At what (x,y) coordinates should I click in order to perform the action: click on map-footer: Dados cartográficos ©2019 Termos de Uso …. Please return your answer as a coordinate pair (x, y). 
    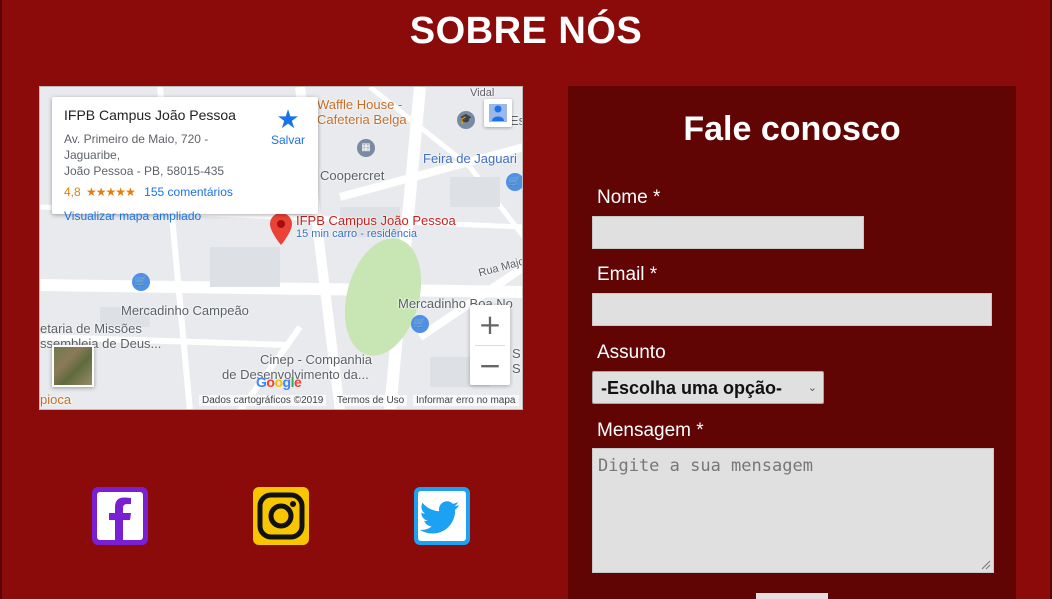
    Looking at the image, I should click on (281, 401).